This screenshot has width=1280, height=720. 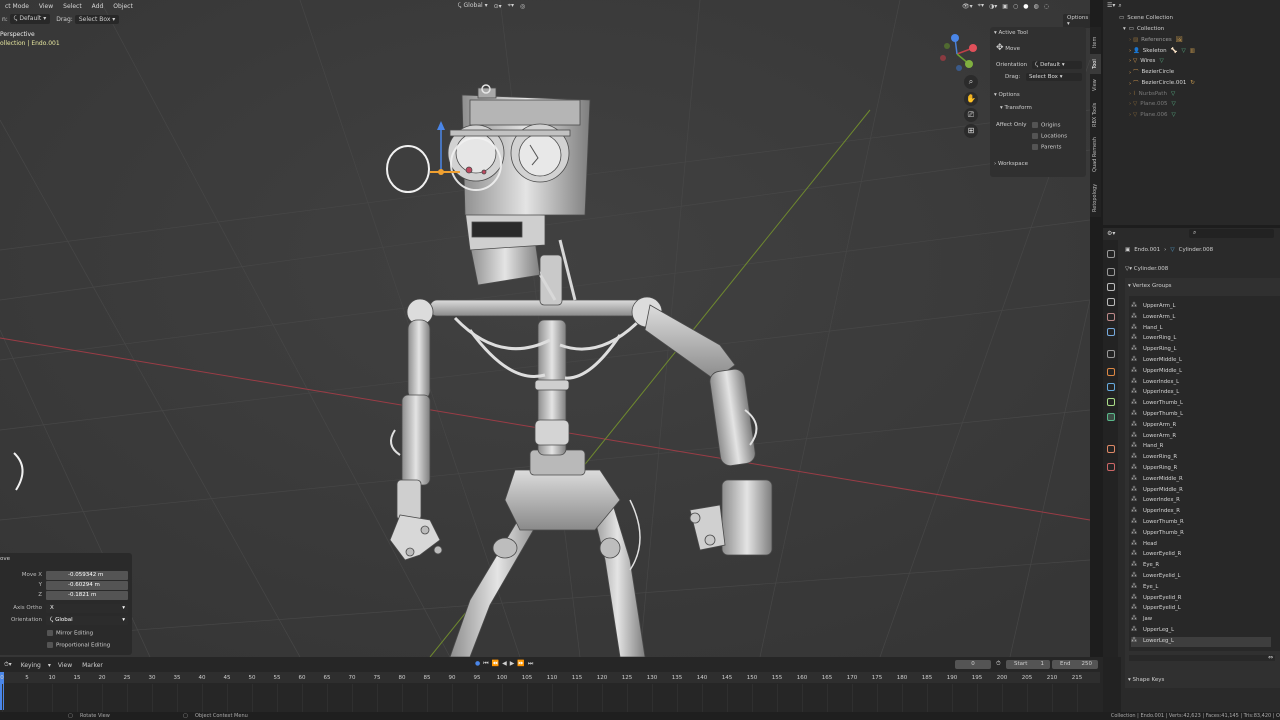 What do you see at coordinates (1157, 415) in the screenshot?
I see `vertex-group-item: ⁂ UpperThumb_L` at bounding box center [1157, 415].